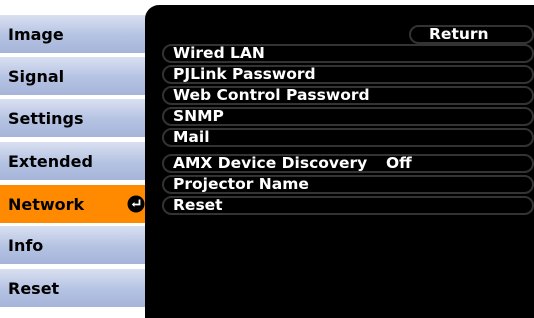  What do you see at coordinates (46, 118) in the screenshot?
I see `tab-label: Settings` at bounding box center [46, 118].